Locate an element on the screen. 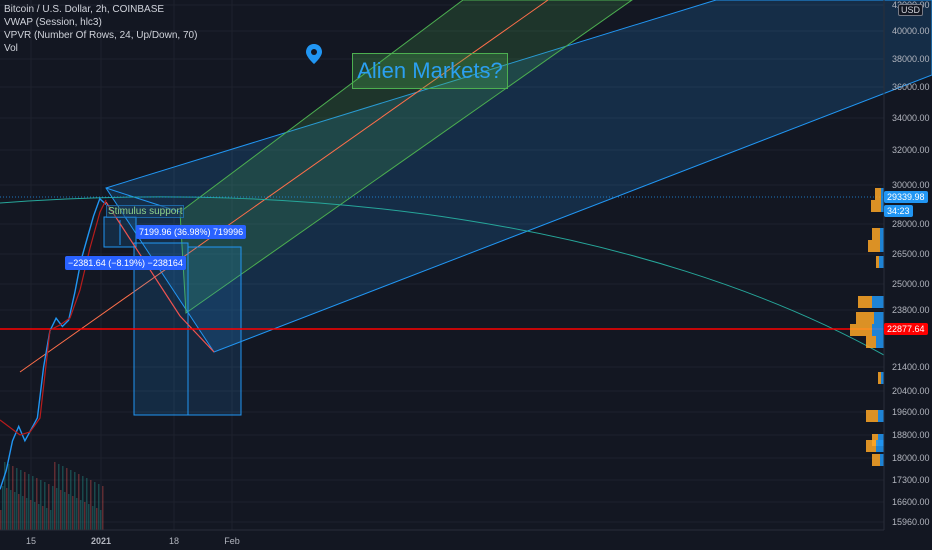  location-pin-icon is located at coordinates (314, 54).